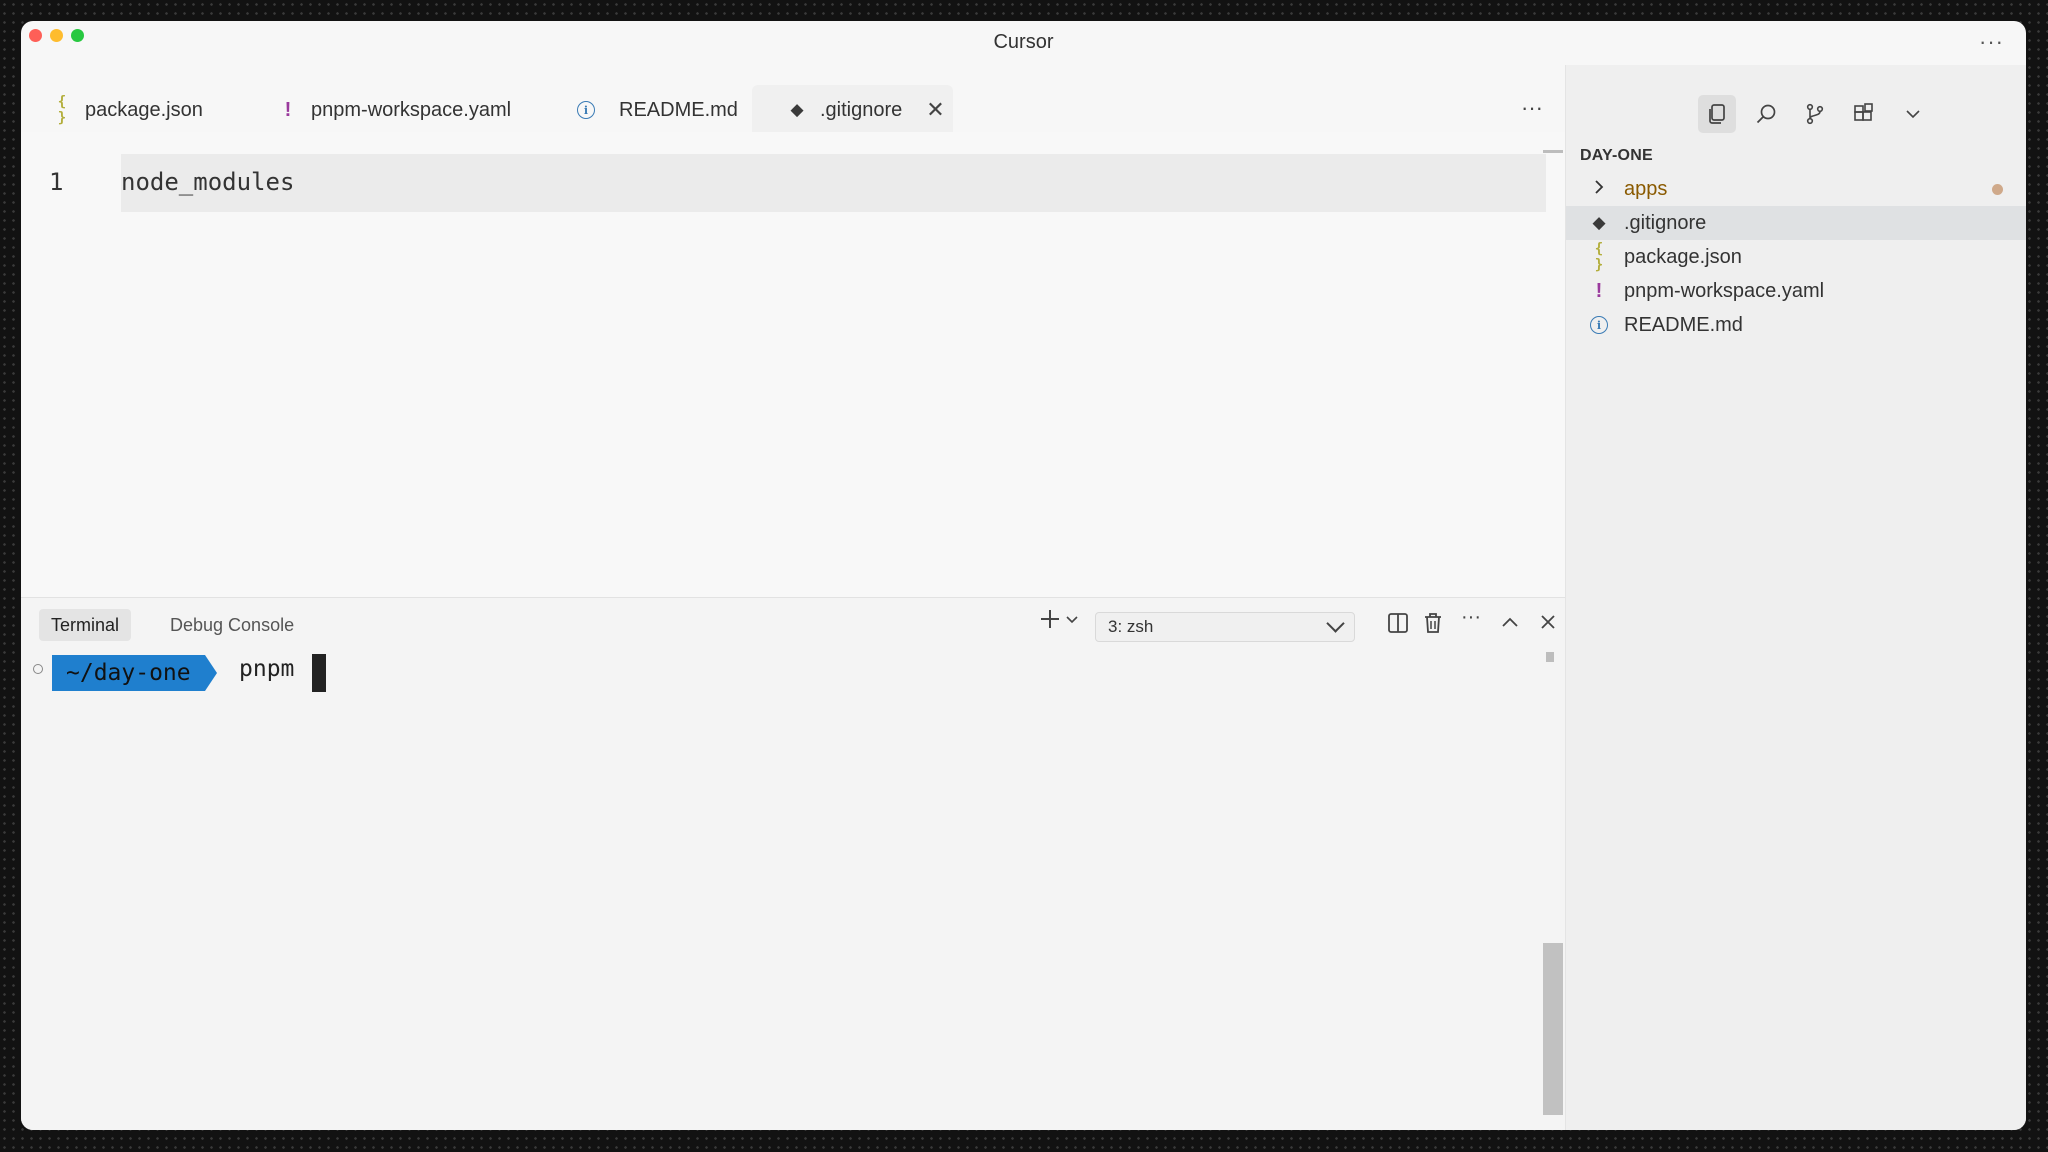  I want to click on close-panel-button, so click(1548, 622).